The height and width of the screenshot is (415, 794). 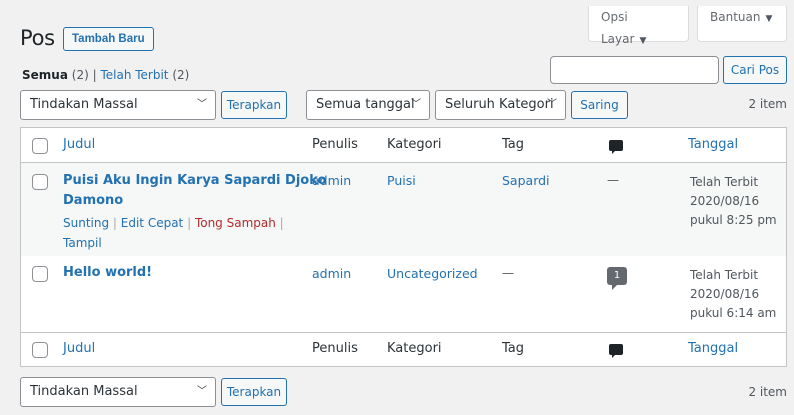 I want to click on column-title-footer: Judul, so click(x=79, y=348).